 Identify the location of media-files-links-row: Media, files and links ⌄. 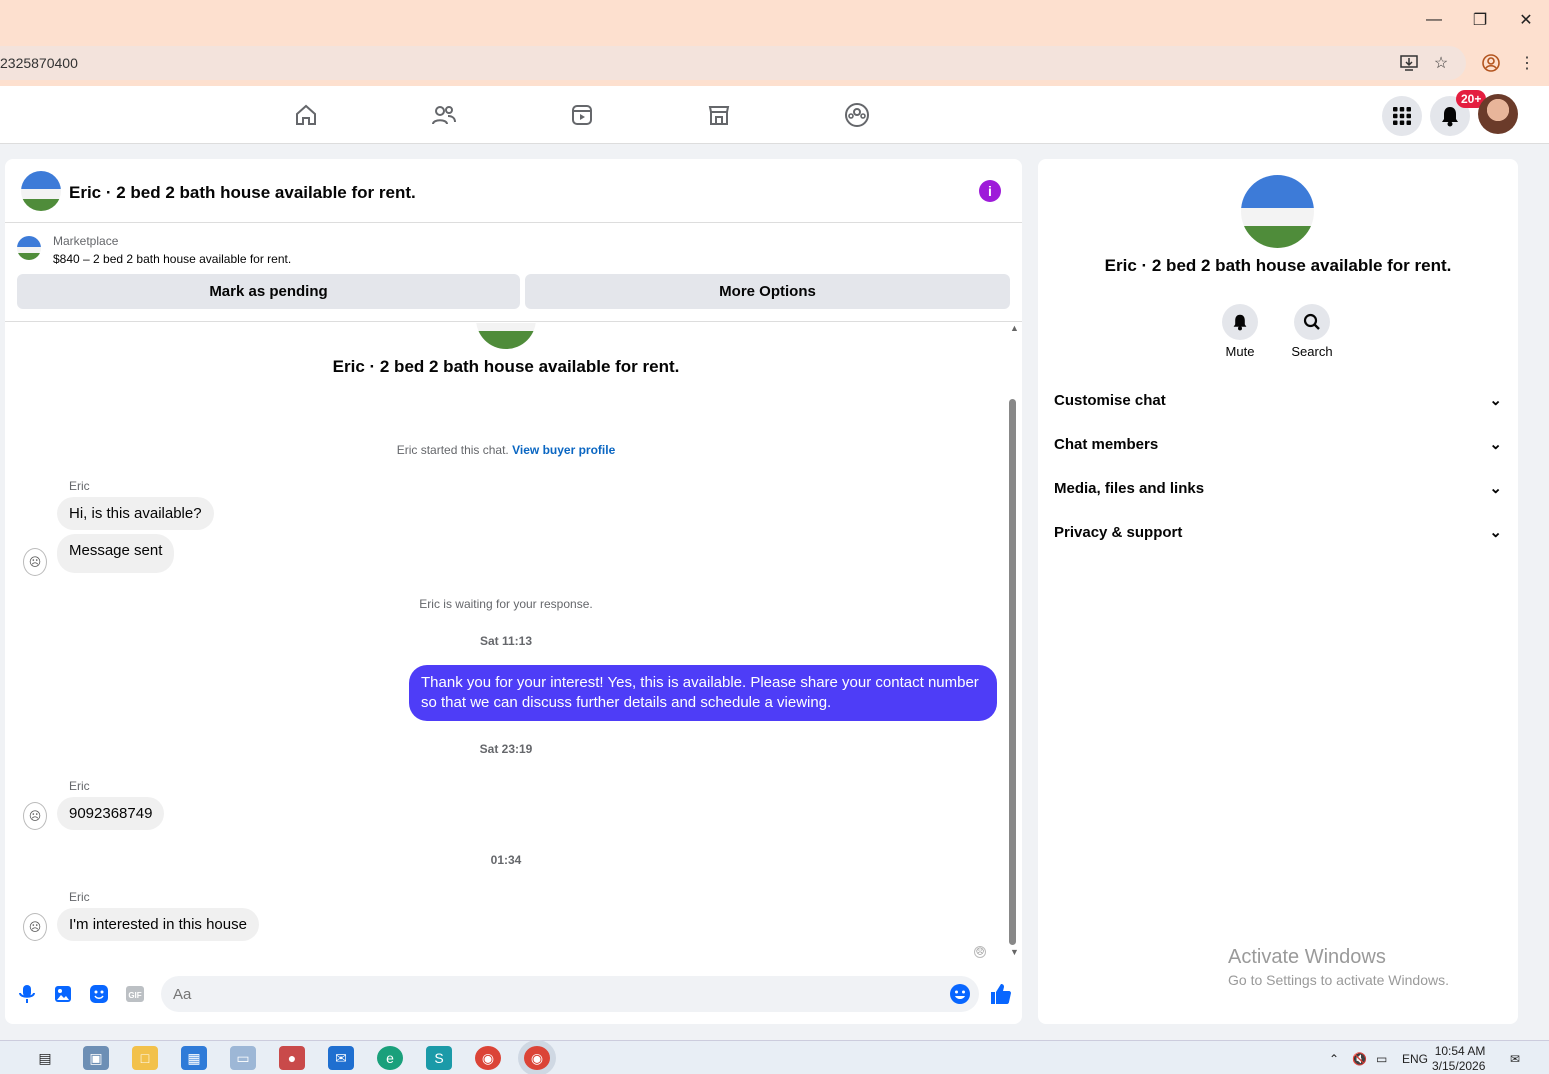
(1278, 488).